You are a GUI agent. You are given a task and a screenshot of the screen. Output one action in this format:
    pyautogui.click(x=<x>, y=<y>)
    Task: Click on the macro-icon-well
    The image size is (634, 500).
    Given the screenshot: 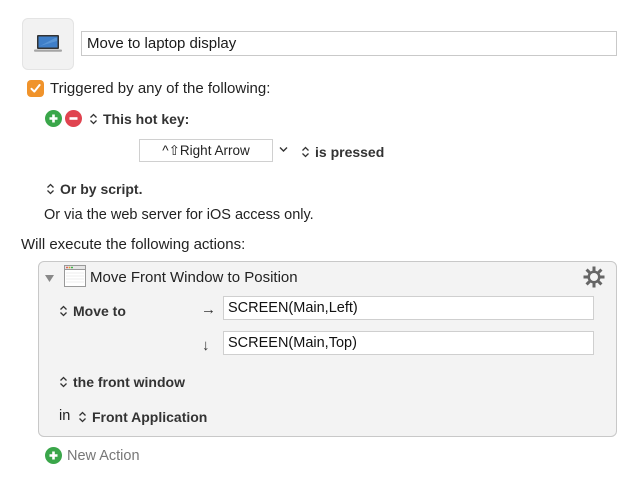 What is the action you would take?
    pyautogui.click(x=48, y=44)
    